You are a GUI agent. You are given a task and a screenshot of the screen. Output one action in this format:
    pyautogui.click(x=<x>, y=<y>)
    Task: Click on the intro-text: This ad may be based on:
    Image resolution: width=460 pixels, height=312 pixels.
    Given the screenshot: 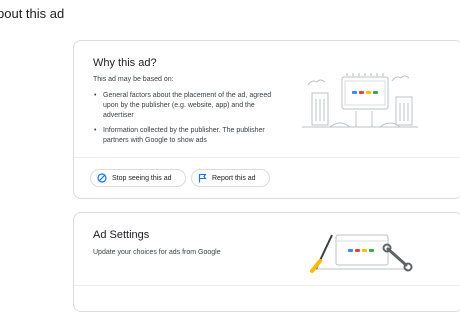 What is the action you would take?
    pyautogui.click(x=133, y=79)
    